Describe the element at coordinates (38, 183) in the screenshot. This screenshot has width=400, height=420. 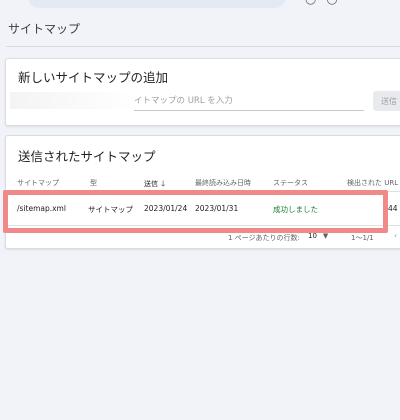
I see `column-header-sitemap: サイトマップ` at that location.